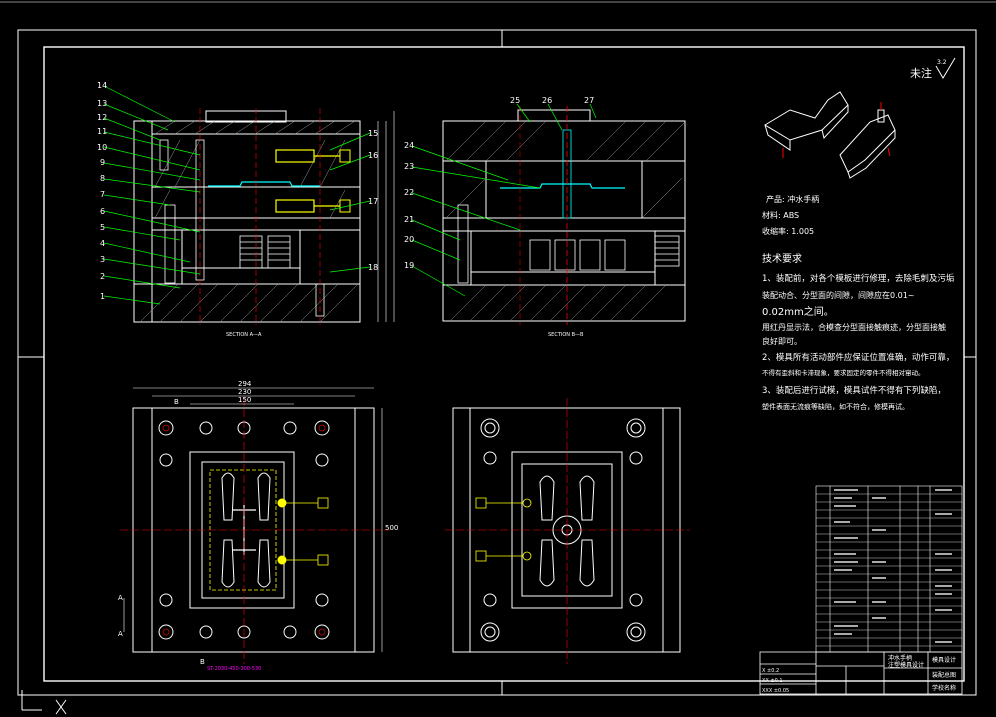 This screenshot has height=717, width=996. I want to click on part-no: 2, so click(102, 276).